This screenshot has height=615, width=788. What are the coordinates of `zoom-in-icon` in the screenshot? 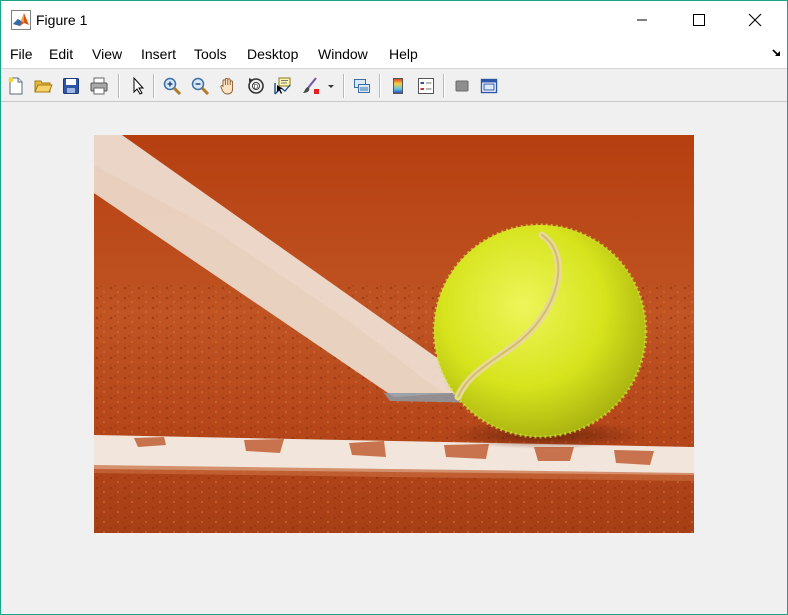 It's located at (172, 86).